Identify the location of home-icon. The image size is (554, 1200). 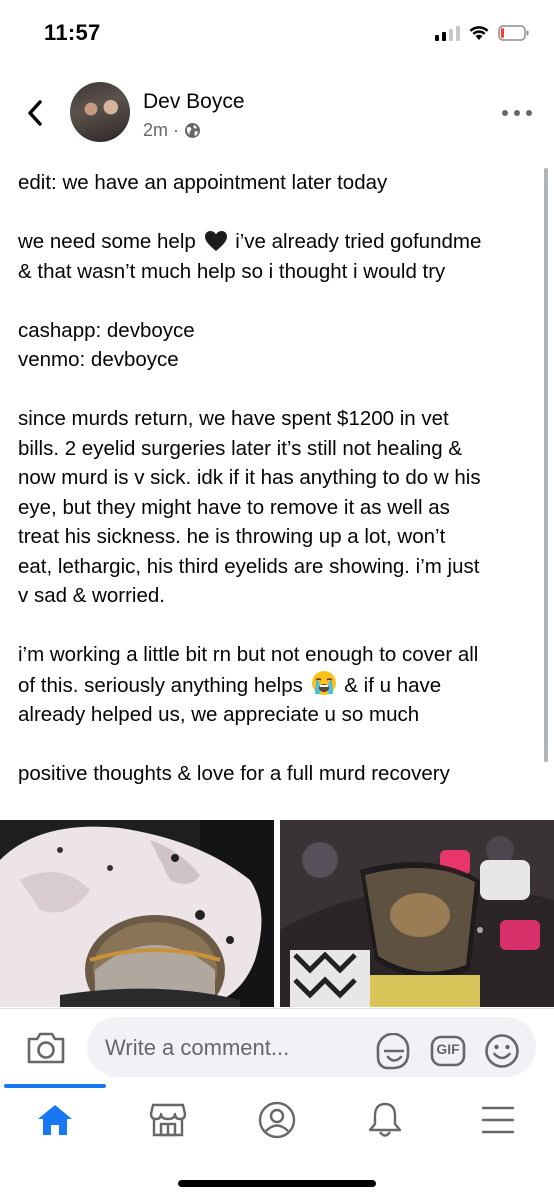
(55, 1120).